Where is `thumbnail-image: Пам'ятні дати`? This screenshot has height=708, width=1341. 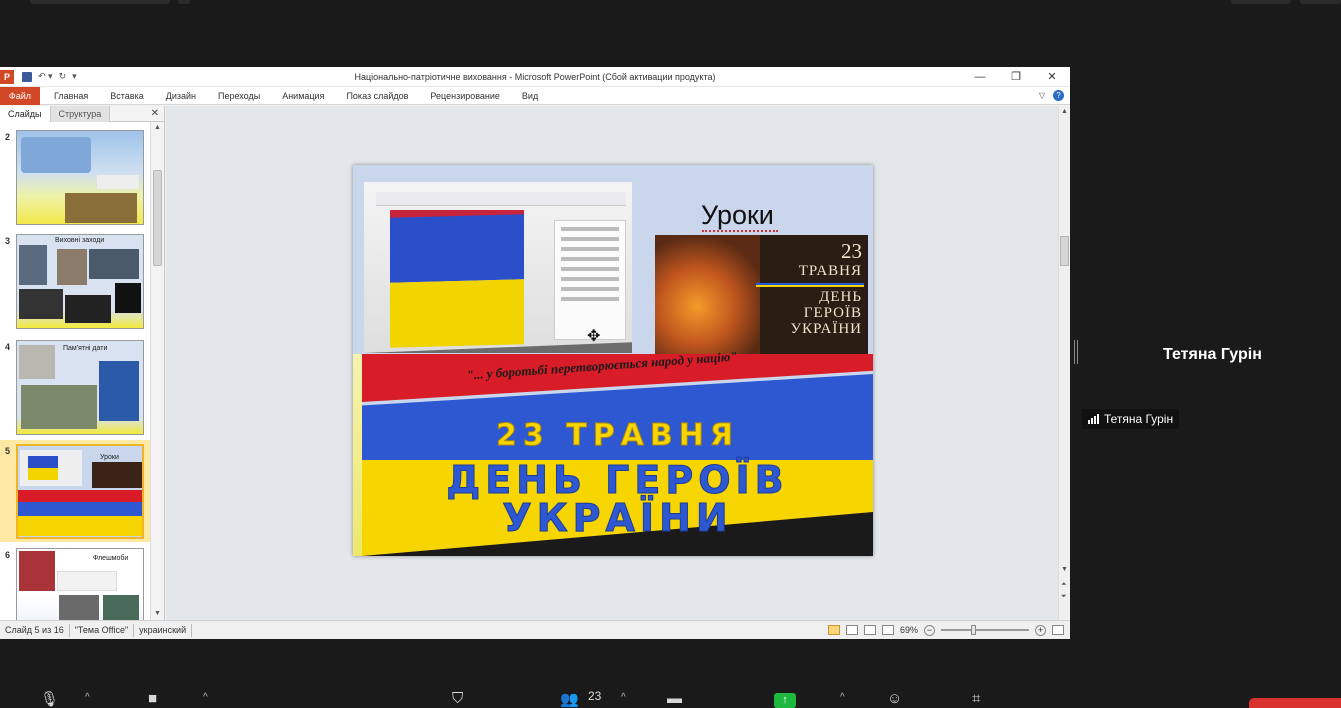 thumbnail-image: Пам'ятні дати is located at coordinates (80, 387).